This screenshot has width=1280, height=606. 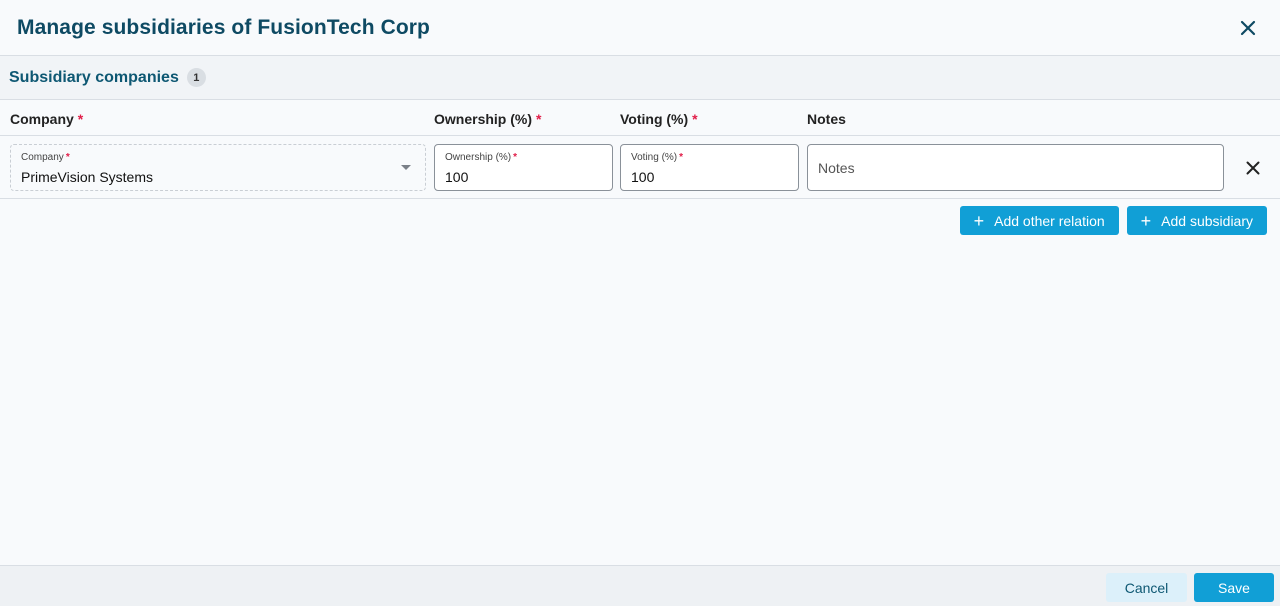 What do you see at coordinates (45, 157) in the screenshot?
I see `company-field-label: Company *` at bounding box center [45, 157].